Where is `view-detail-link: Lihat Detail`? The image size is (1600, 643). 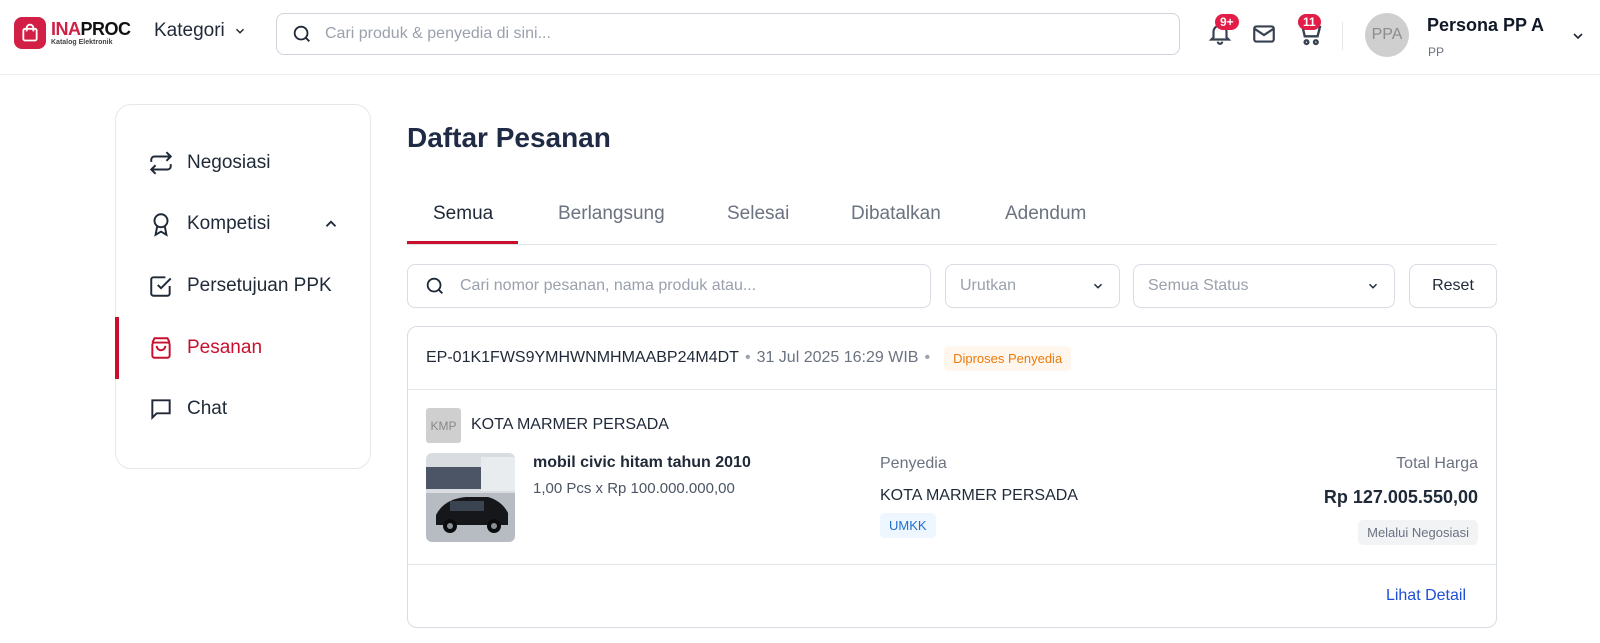 view-detail-link: Lihat Detail is located at coordinates (1426, 596).